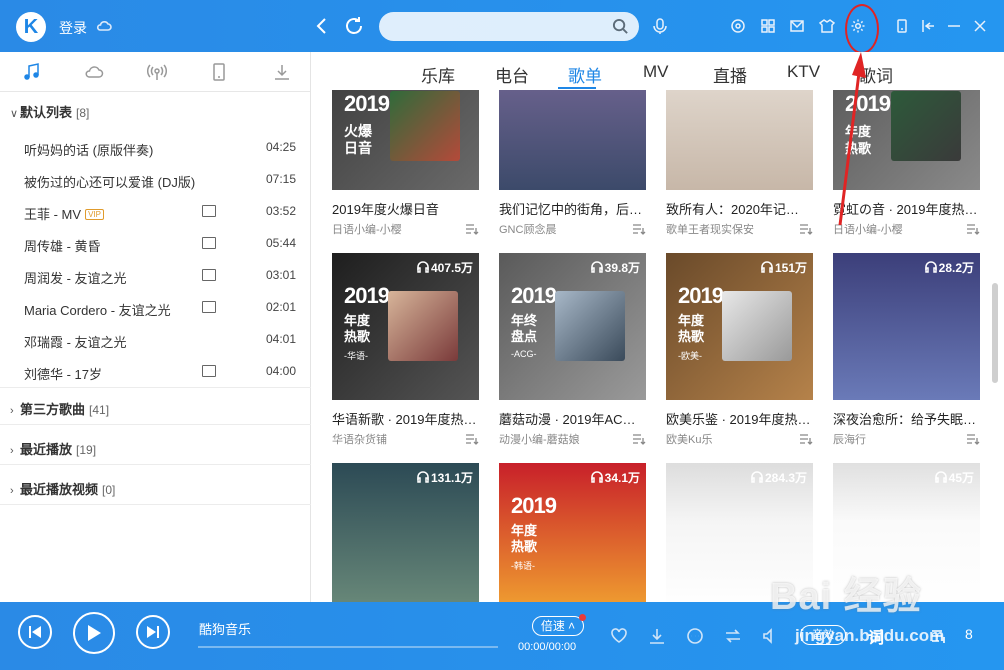 This screenshot has height=670, width=1004. I want to click on more-icon, so click(695, 636).